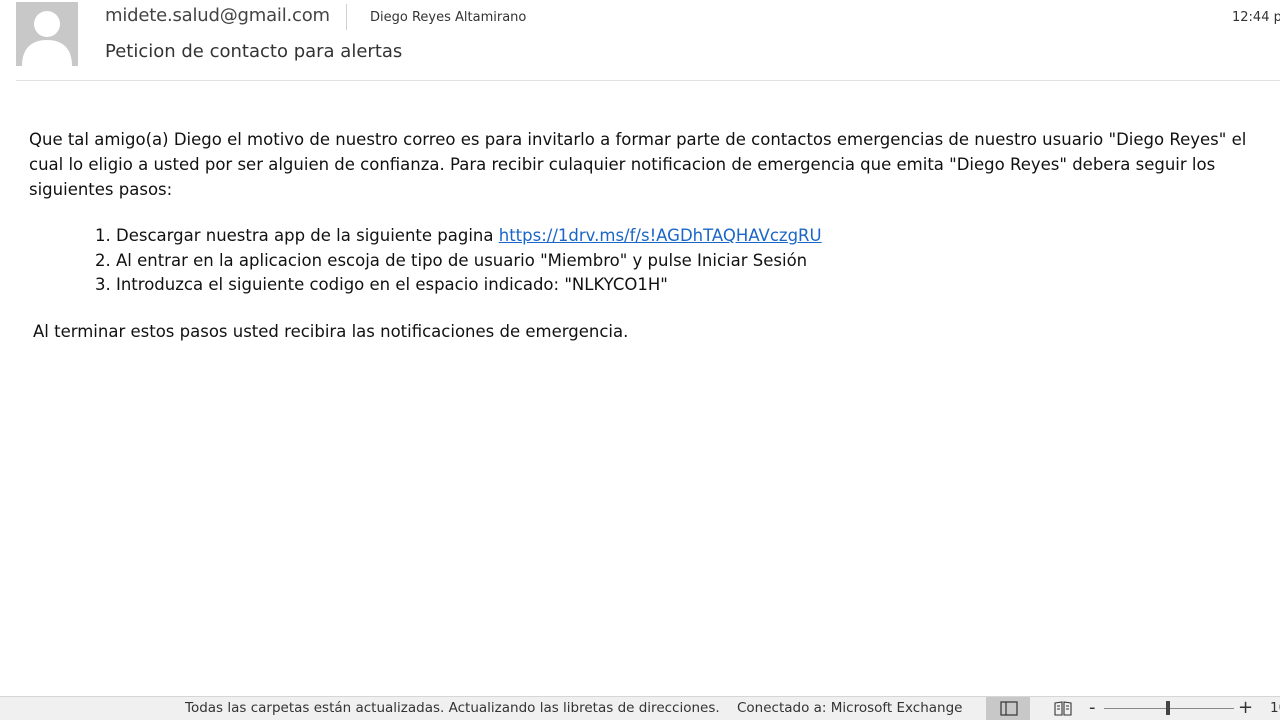  I want to click on reading-view-icon, so click(1058, 708).